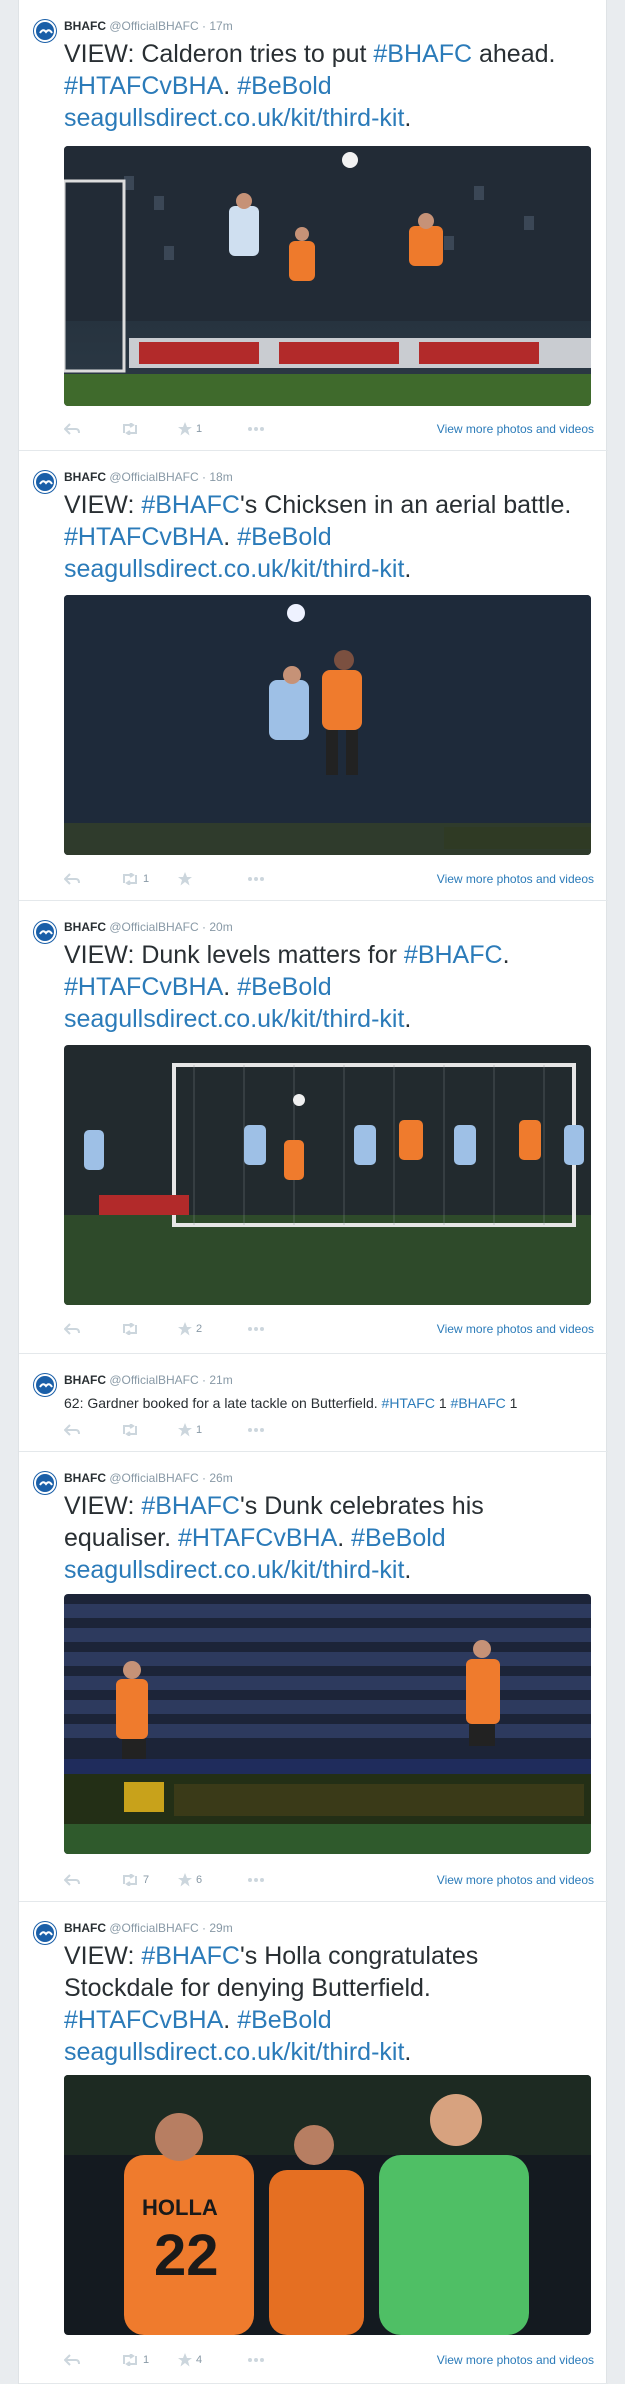 This screenshot has height=2384, width=625. Describe the element at coordinates (220, 477) in the screenshot. I see `tweet-time: 18m` at that location.